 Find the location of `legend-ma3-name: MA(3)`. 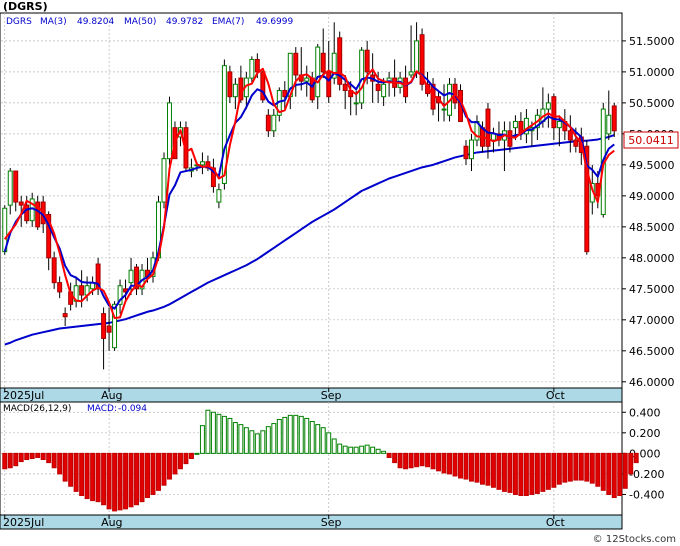

legend-ma3-name: MA(3) is located at coordinates (53, 22).